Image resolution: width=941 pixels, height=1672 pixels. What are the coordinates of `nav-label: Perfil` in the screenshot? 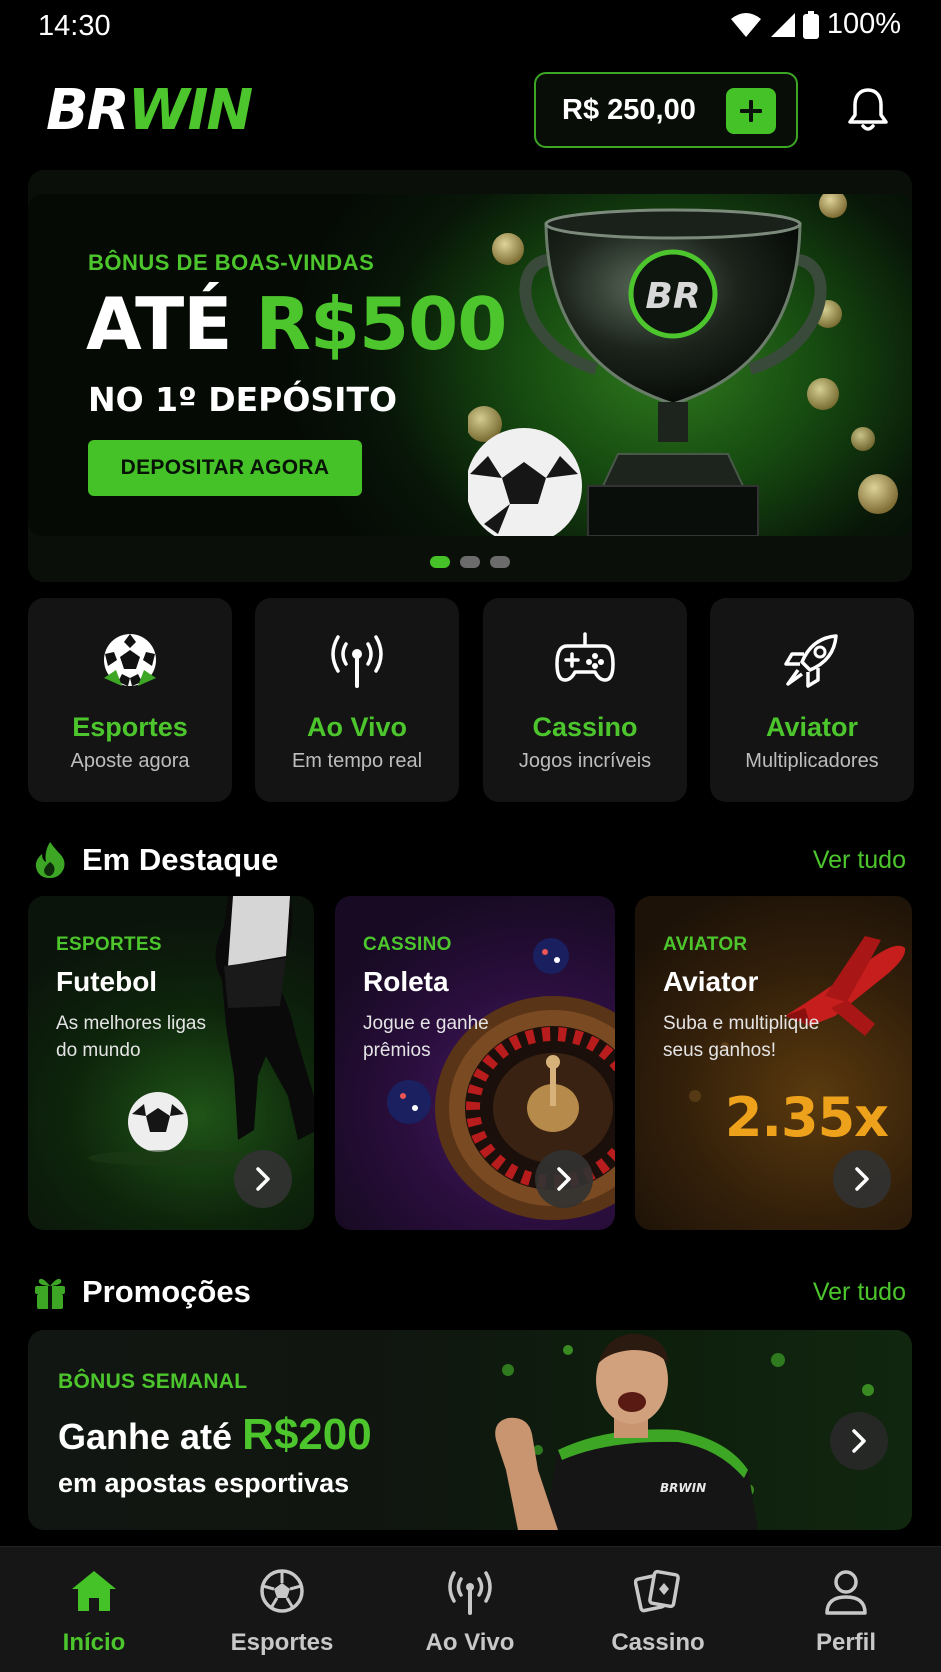 It's located at (846, 1642).